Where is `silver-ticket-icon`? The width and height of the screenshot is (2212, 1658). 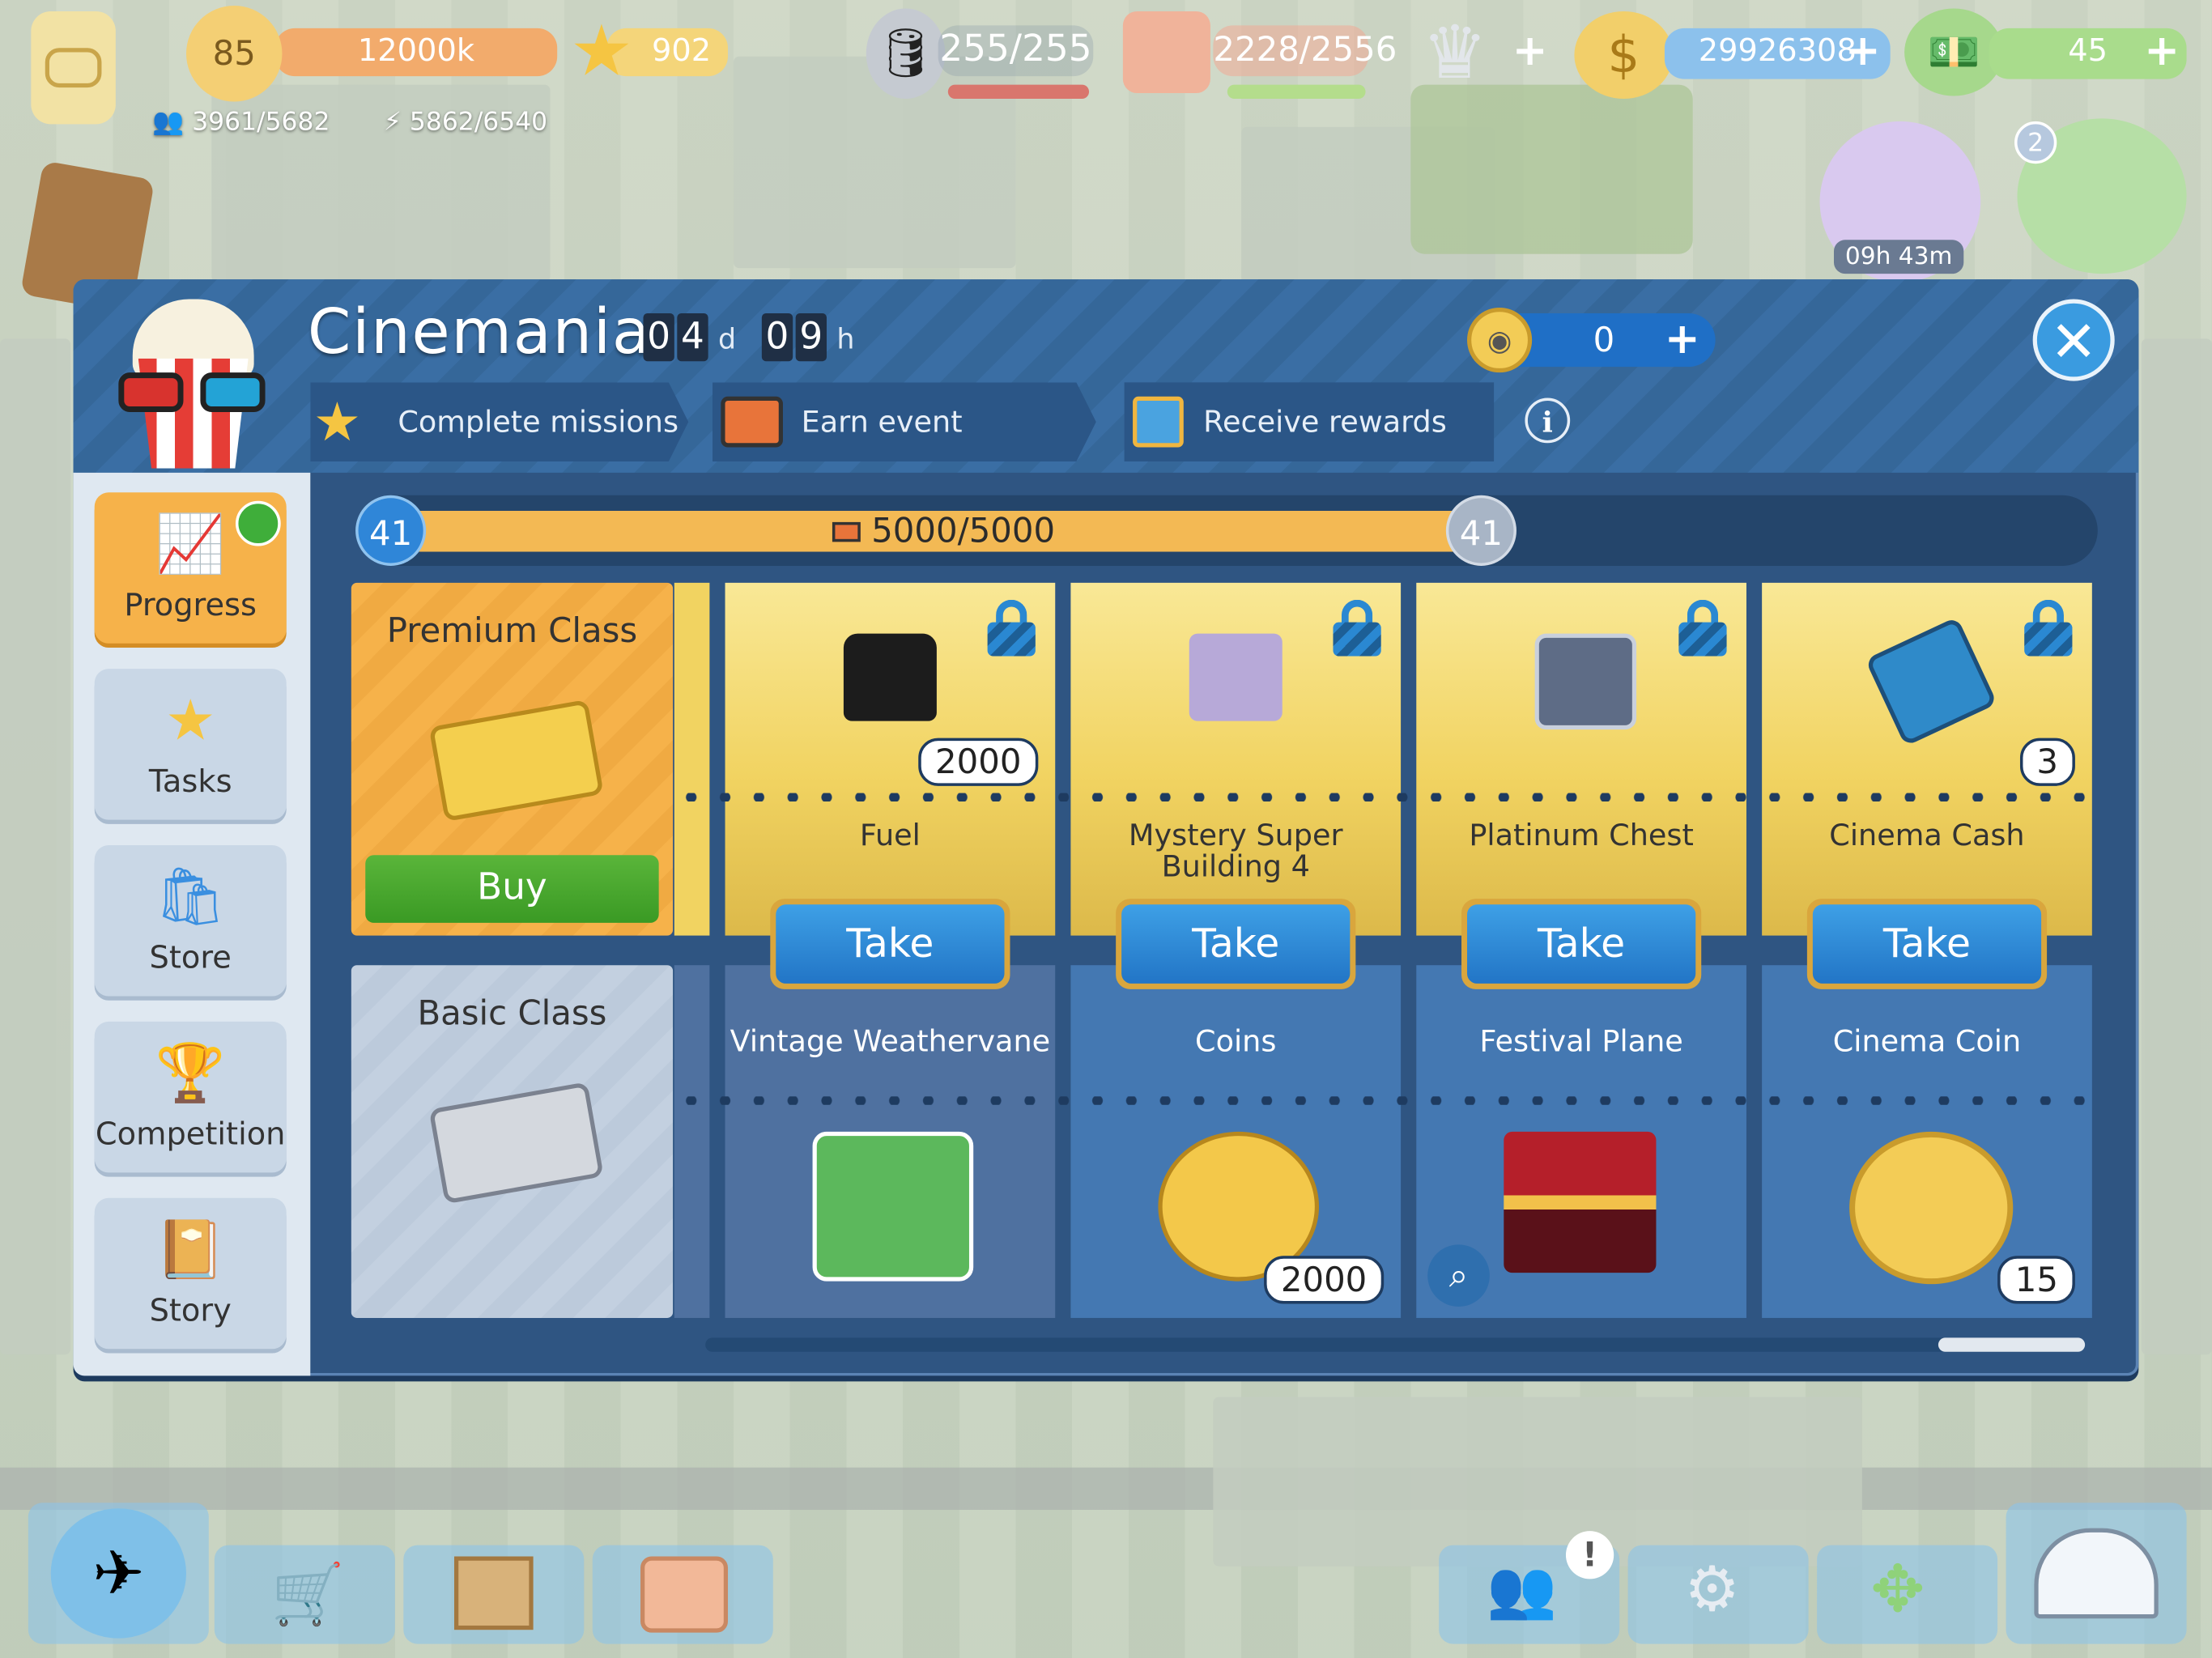
silver-ticket-icon is located at coordinates (516, 1143).